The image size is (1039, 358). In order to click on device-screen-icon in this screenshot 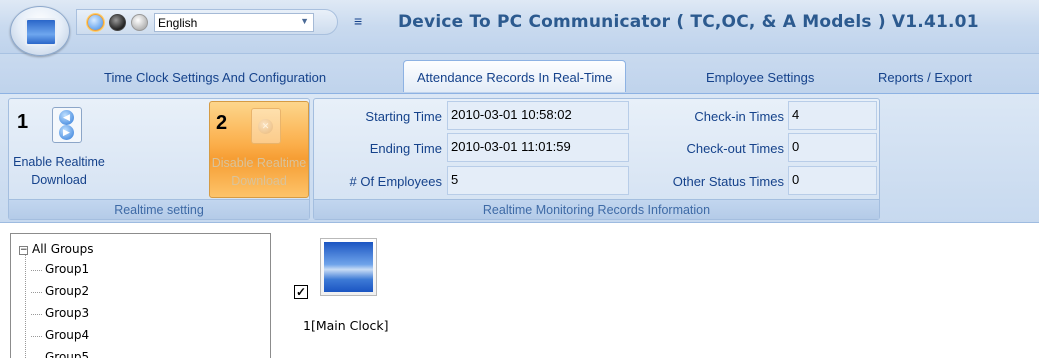, I will do `click(348, 267)`.